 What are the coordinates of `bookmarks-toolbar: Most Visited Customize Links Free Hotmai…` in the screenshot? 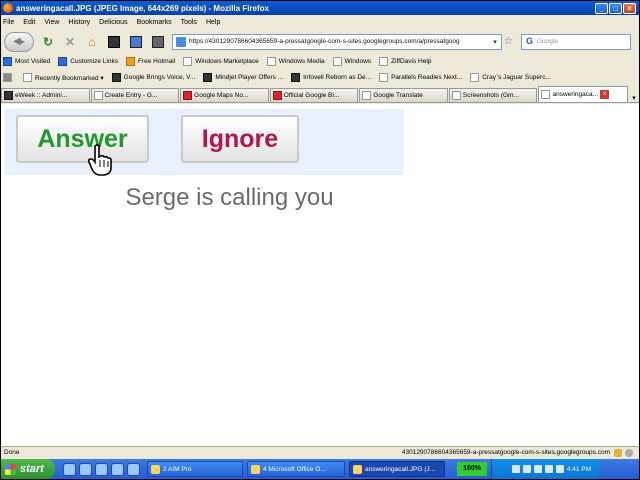 It's located at (320, 61).